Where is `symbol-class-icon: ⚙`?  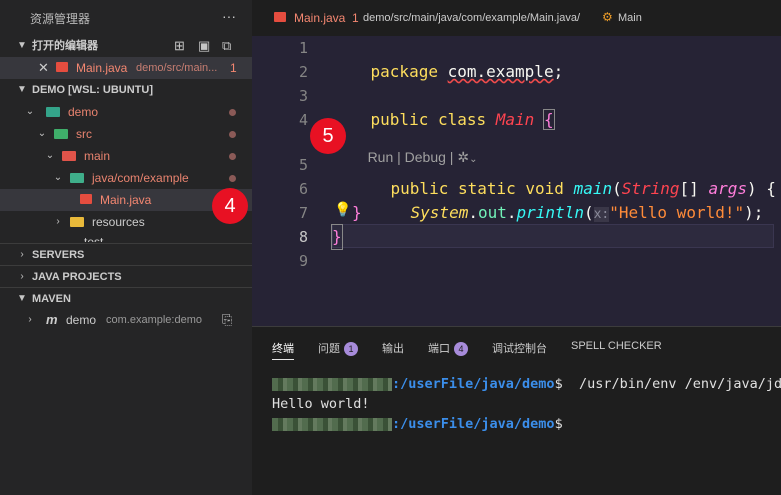 symbol-class-icon: ⚙ is located at coordinates (607, 17).